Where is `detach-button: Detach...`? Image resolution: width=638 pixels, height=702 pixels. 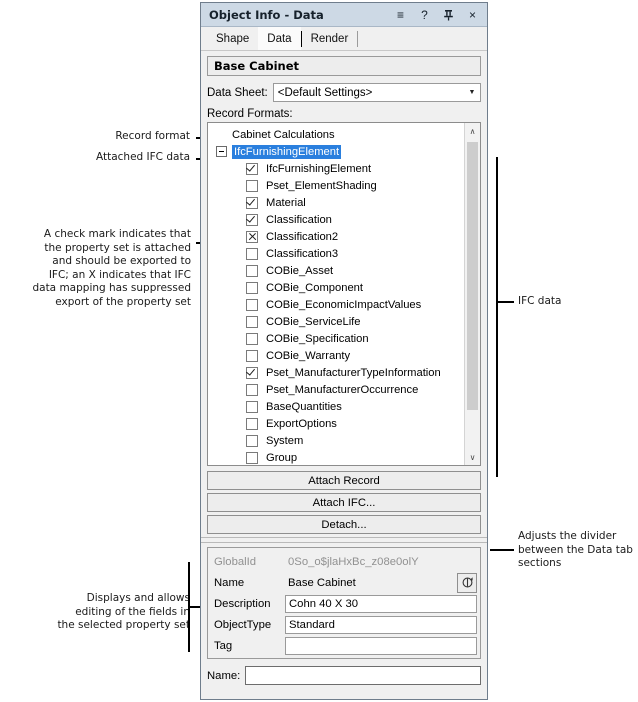 detach-button: Detach... is located at coordinates (344, 524).